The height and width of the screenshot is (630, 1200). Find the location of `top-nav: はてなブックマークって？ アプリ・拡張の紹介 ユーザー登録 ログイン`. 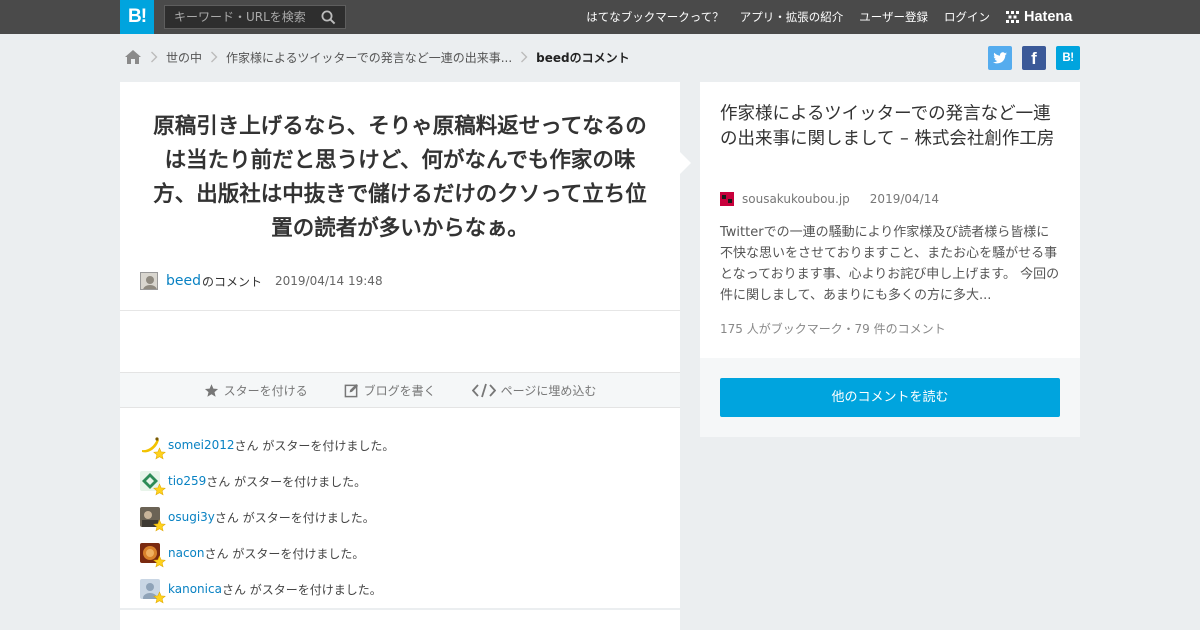

top-nav: はてなブックマークって？ アプリ・拡張の紹介 ユーザー登録 ログイン is located at coordinates (788, 17).